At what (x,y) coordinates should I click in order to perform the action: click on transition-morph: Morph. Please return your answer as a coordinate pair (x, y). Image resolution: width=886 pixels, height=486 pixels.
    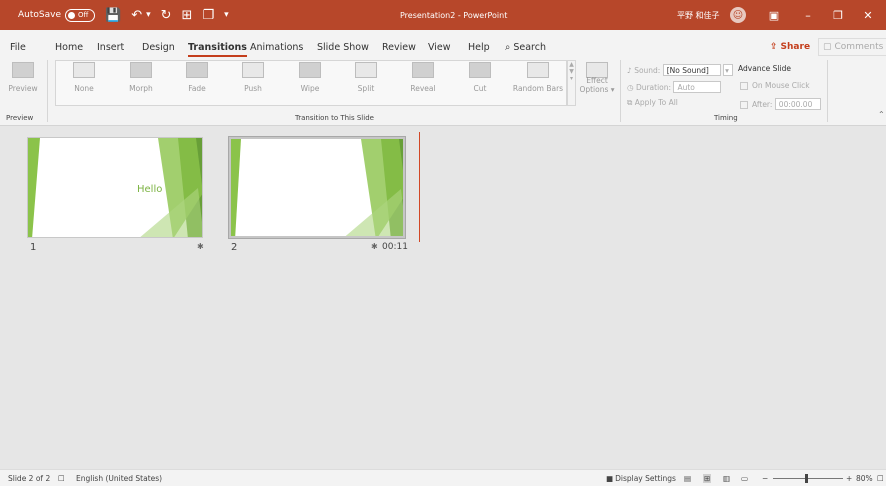
    Looking at the image, I should click on (141, 77).